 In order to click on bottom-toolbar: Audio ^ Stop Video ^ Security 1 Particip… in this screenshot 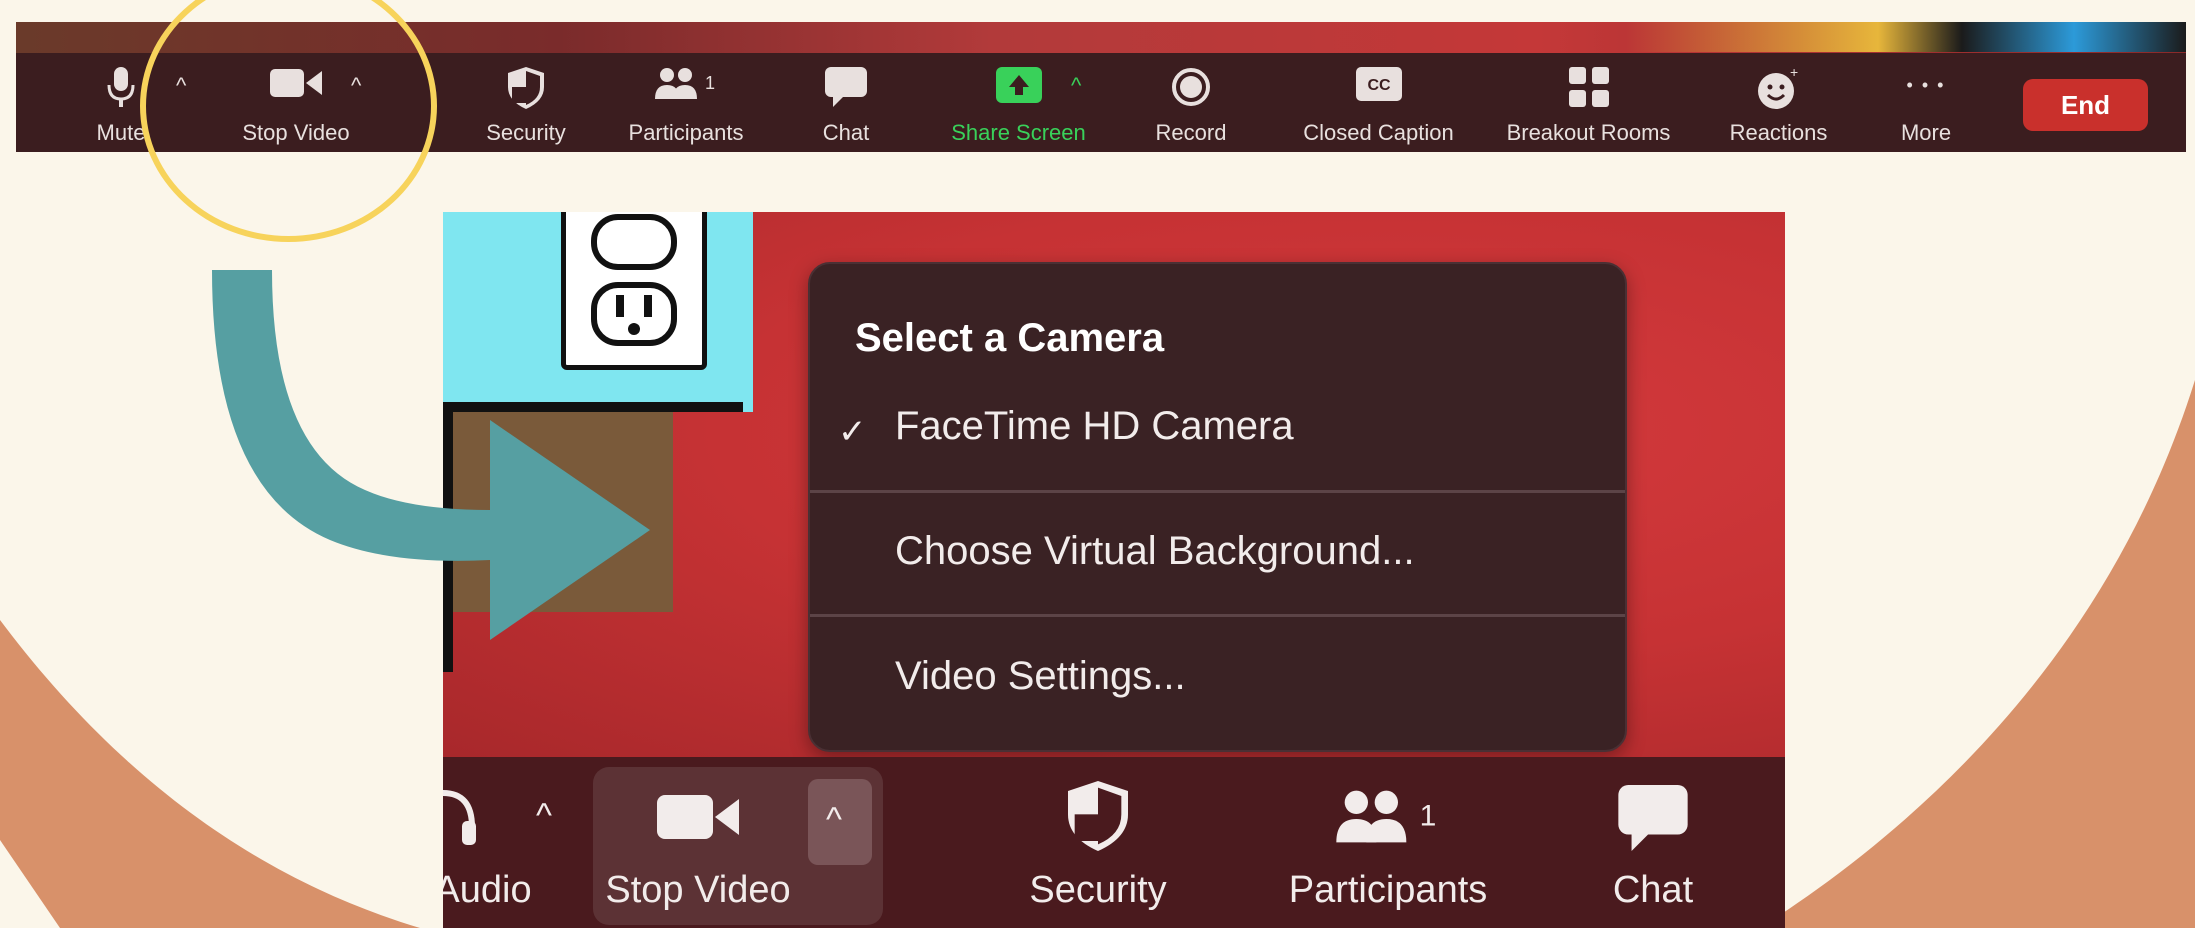, I will do `click(1114, 842)`.